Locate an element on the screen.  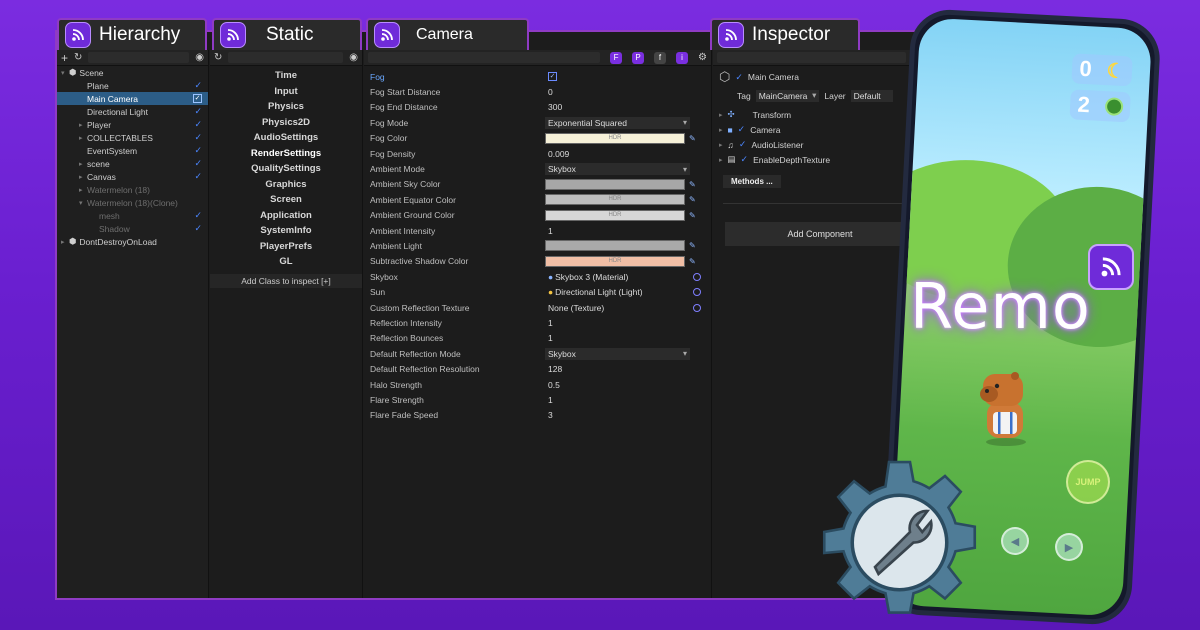
tree-item-dontdestroyonload: ▸ ⬢ DontDestroyOnLoad is located at coordinates (132, 241).